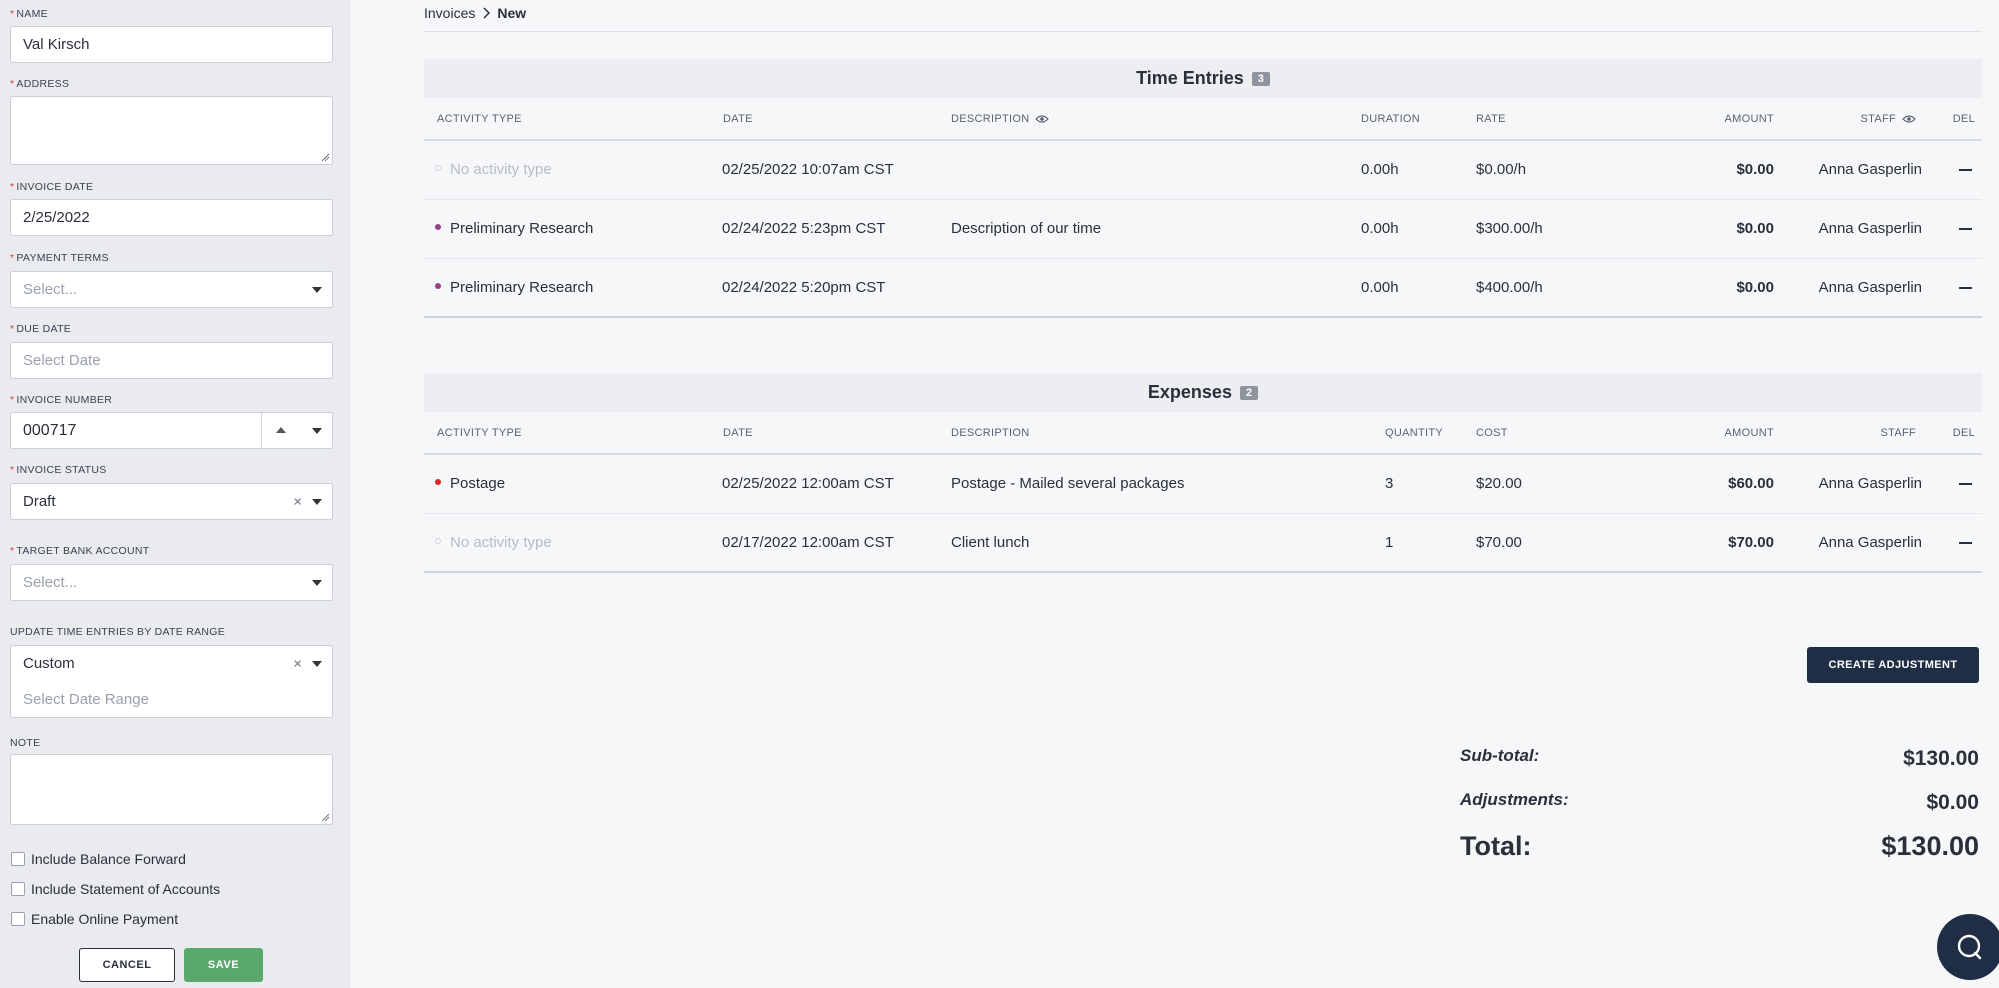 The width and height of the screenshot is (1999, 988). I want to click on chevron-right-icon, so click(487, 13).